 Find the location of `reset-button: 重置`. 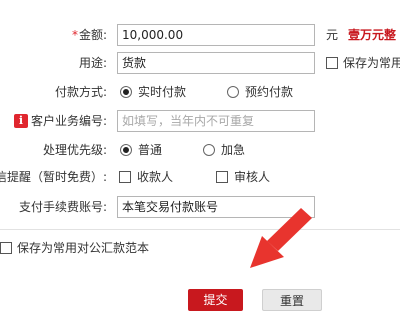

reset-button: 重置 is located at coordinates (292, 300).